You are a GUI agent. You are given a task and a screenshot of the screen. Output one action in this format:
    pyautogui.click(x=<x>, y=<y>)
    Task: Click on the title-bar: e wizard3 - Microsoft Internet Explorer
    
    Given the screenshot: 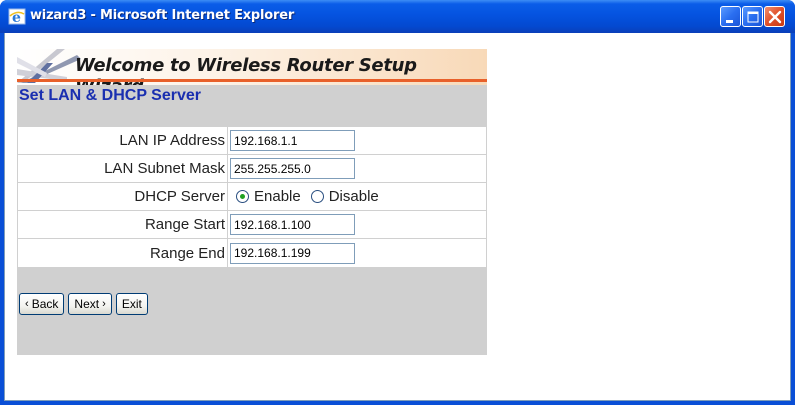 What is the action you would take?
    pyautogui.click(x=397, y=16)
    